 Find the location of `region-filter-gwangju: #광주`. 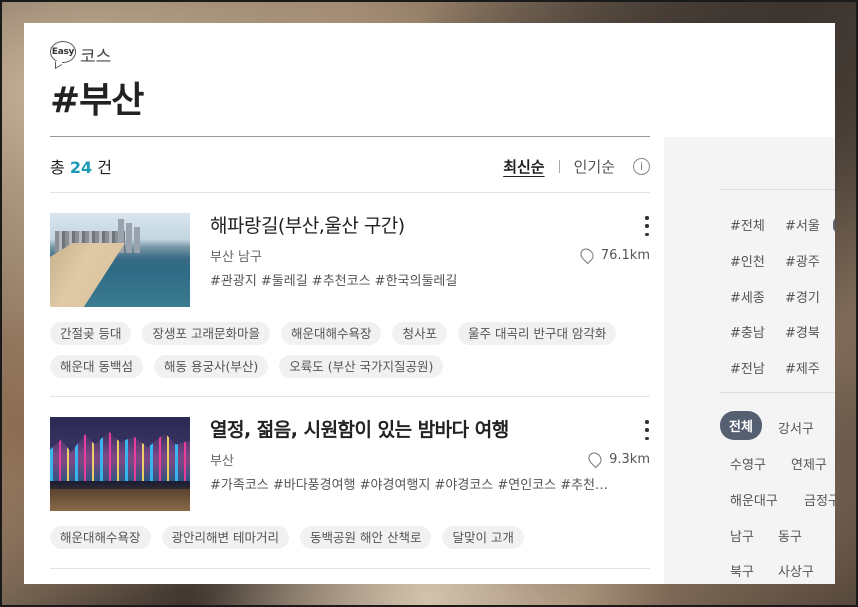

region-filter-gwangju: #광주 is located at coordinates (802, 260).